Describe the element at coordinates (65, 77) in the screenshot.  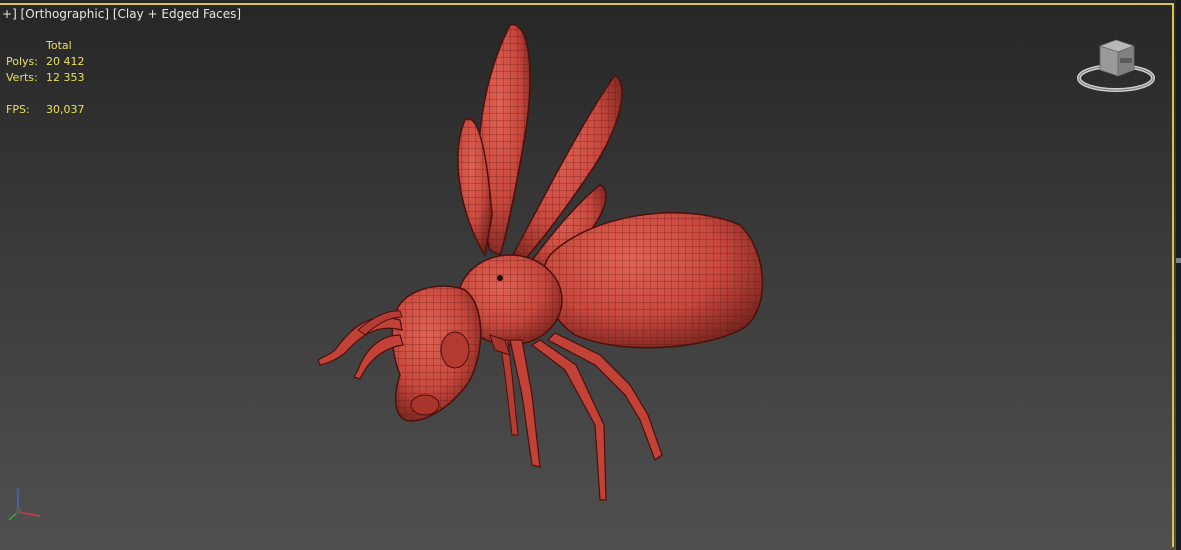
I see `verts-value: 12 353` at that location.